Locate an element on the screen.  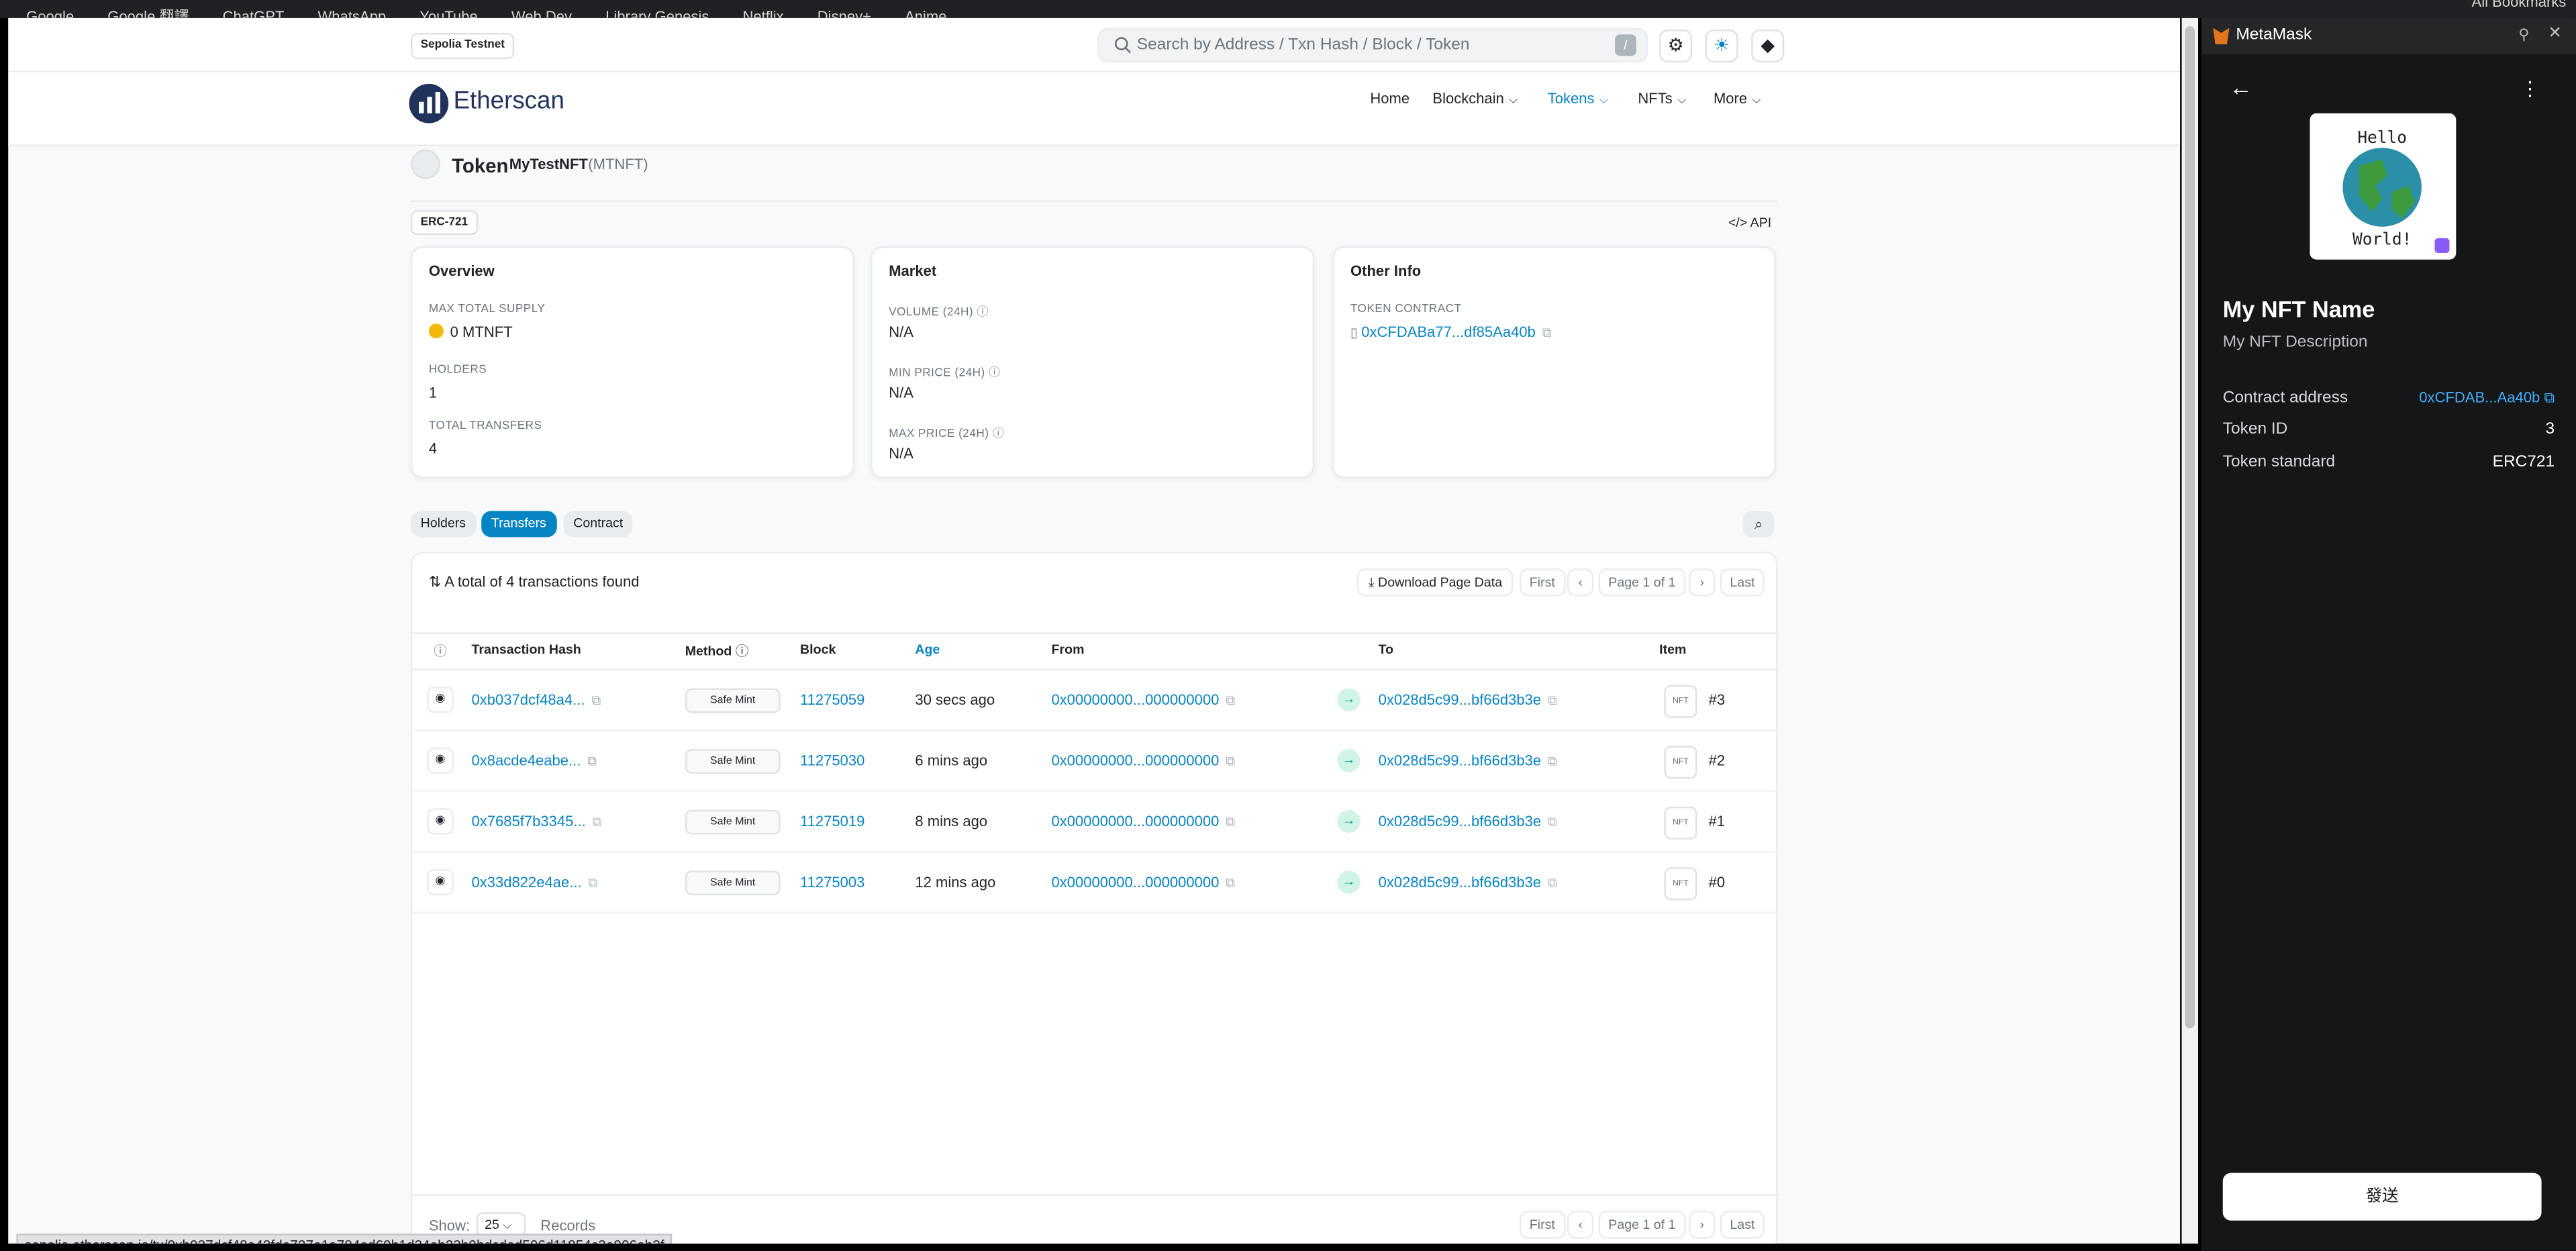
block-link: 11275019 is located at coordinates (832, 821).